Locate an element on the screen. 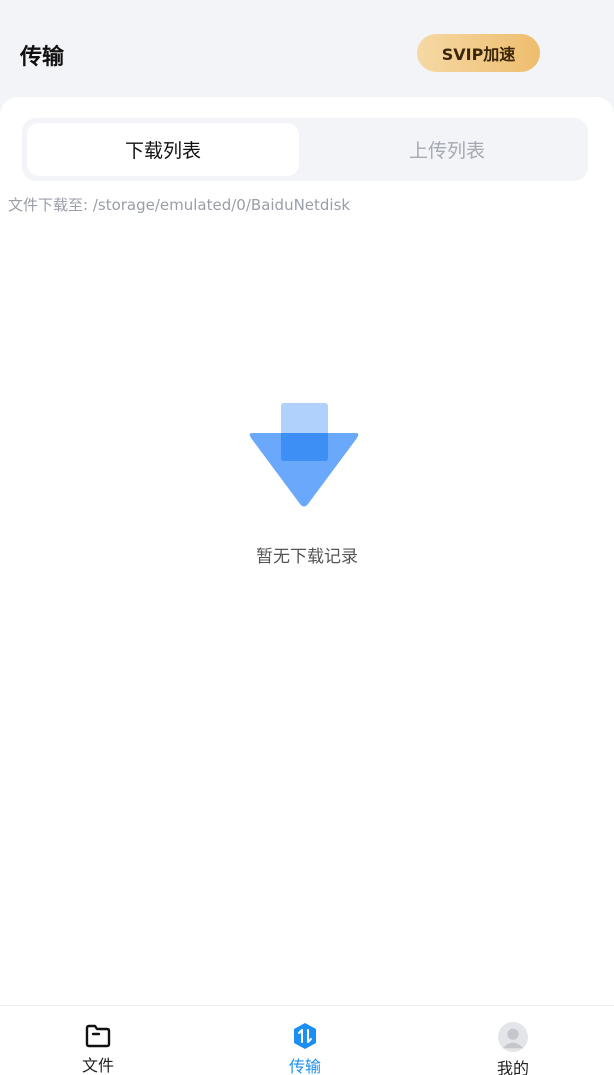 The image size is (614, 1075). nav-label-transfer: 传输 is located at coordinates (304, 1066).